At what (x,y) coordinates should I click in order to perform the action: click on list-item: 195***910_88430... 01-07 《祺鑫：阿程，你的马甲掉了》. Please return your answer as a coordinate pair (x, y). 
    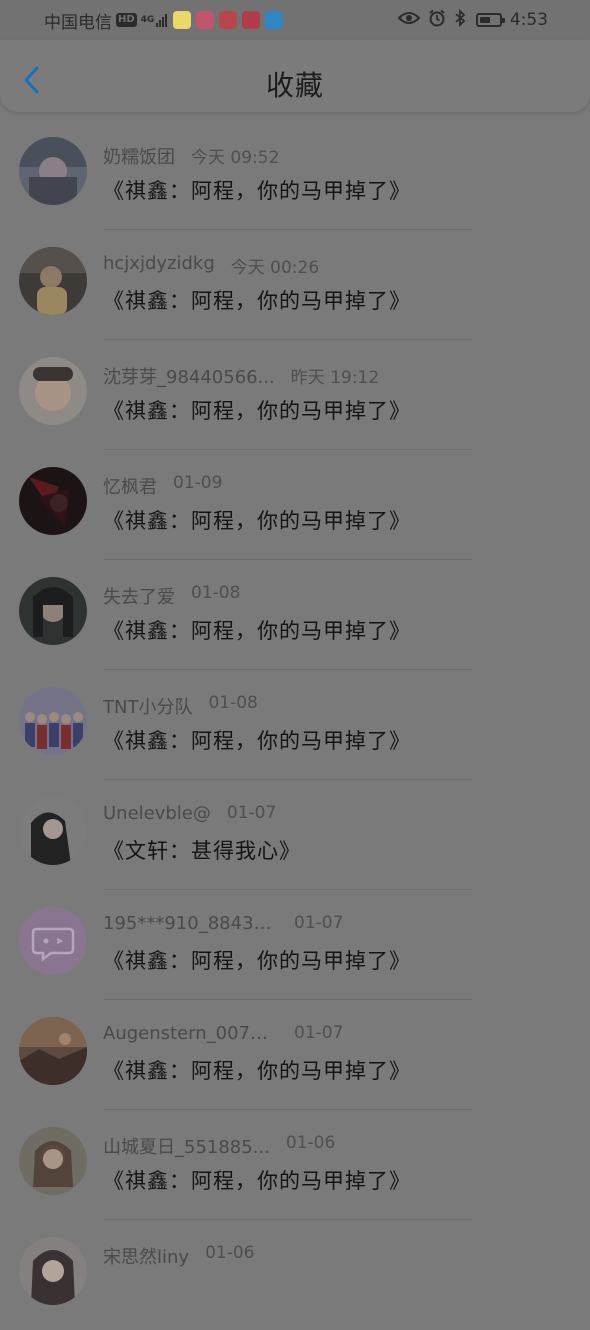
    Looking at the image, I should click on (295, 945).